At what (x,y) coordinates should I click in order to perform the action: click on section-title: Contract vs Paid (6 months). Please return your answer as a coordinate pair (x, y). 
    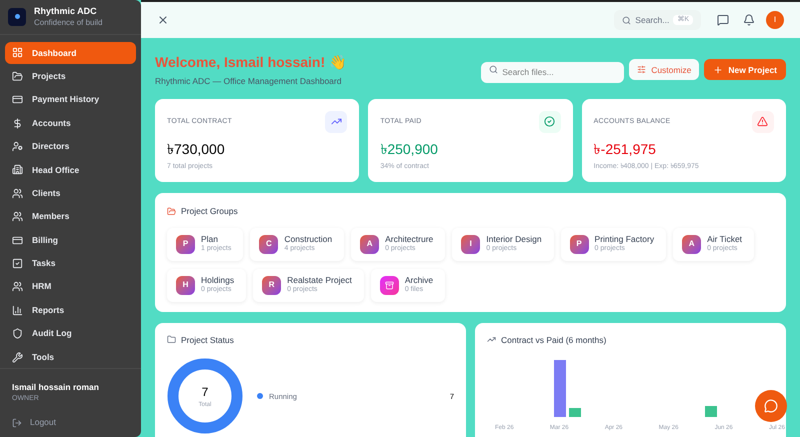
    Looking at the image, I should click on (553, 340).